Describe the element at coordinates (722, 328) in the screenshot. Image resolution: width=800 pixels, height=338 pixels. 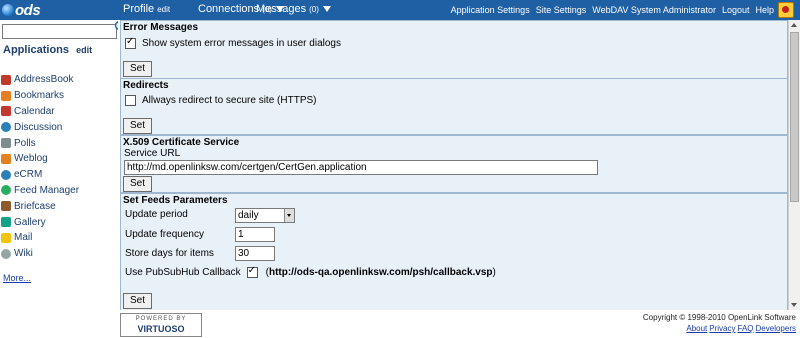
I see `privacy-link: Privacy` at that location.